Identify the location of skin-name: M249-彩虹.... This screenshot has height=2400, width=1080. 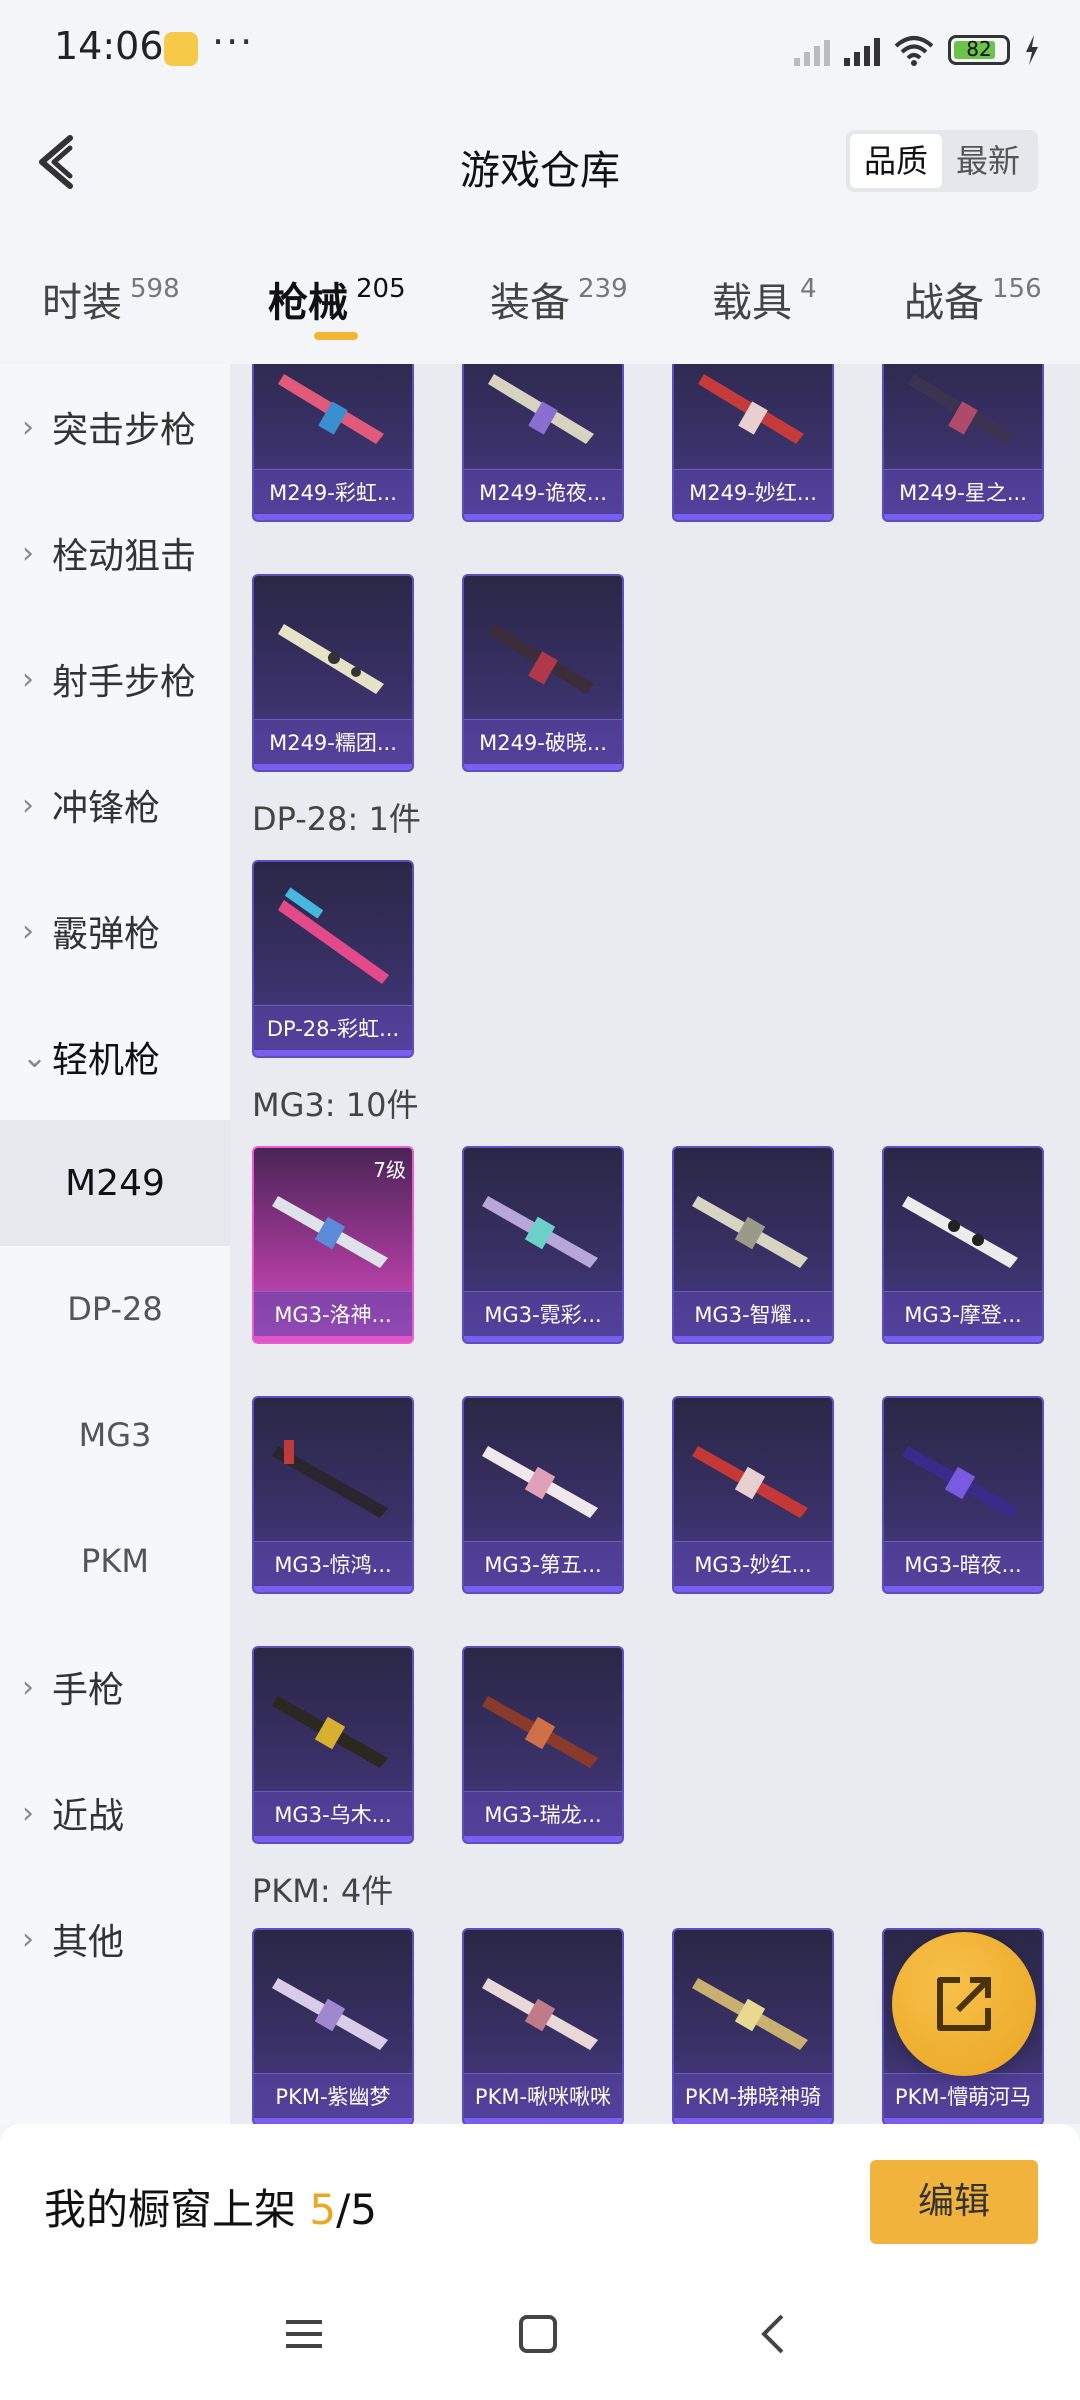
(333, 494).